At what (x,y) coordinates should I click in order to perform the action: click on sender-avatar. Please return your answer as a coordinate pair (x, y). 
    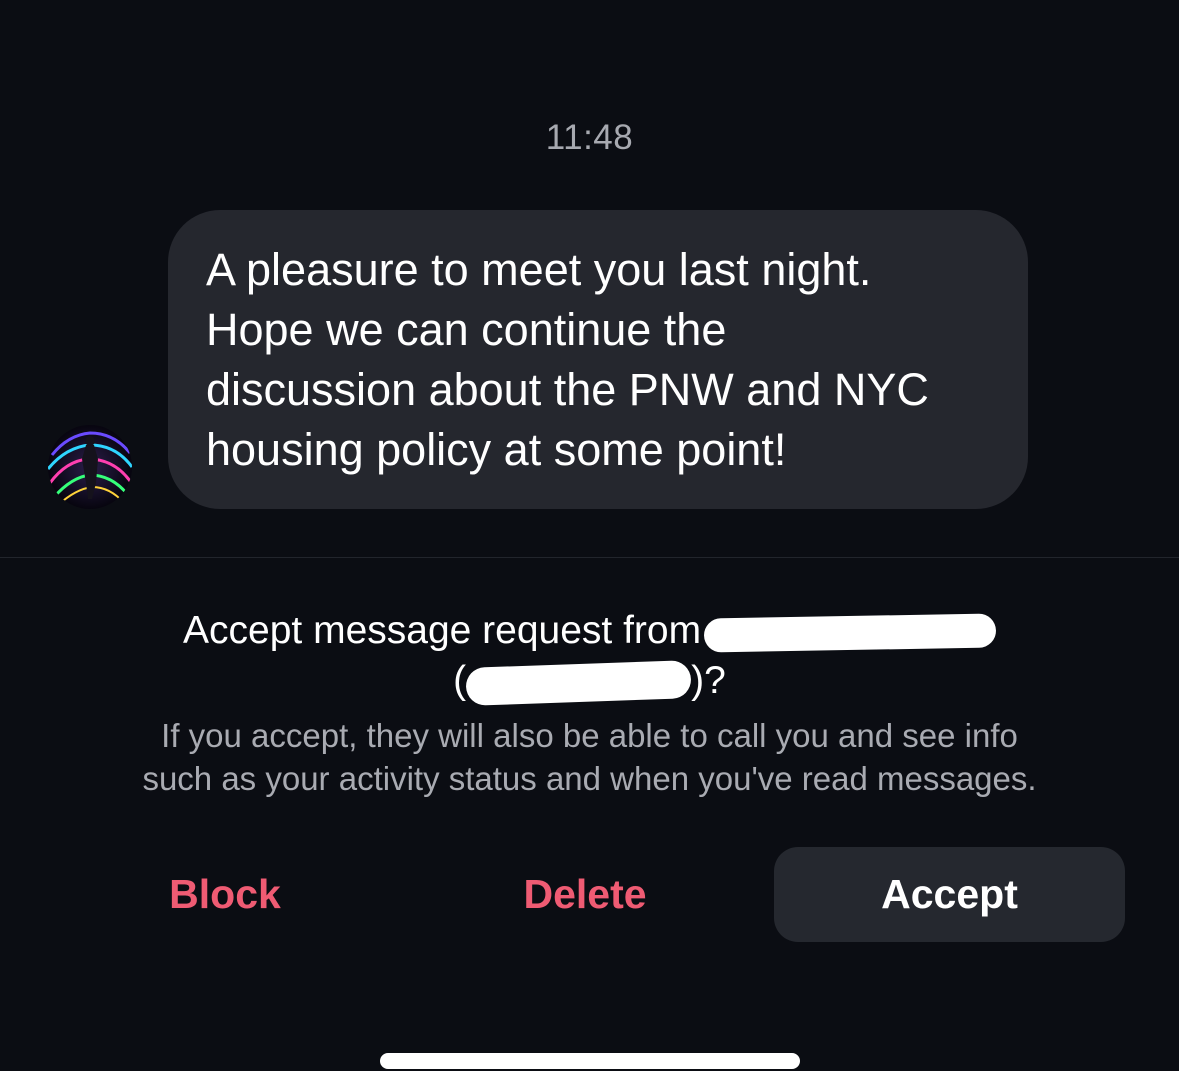
    Looking at the image, I should click on (90, 467).